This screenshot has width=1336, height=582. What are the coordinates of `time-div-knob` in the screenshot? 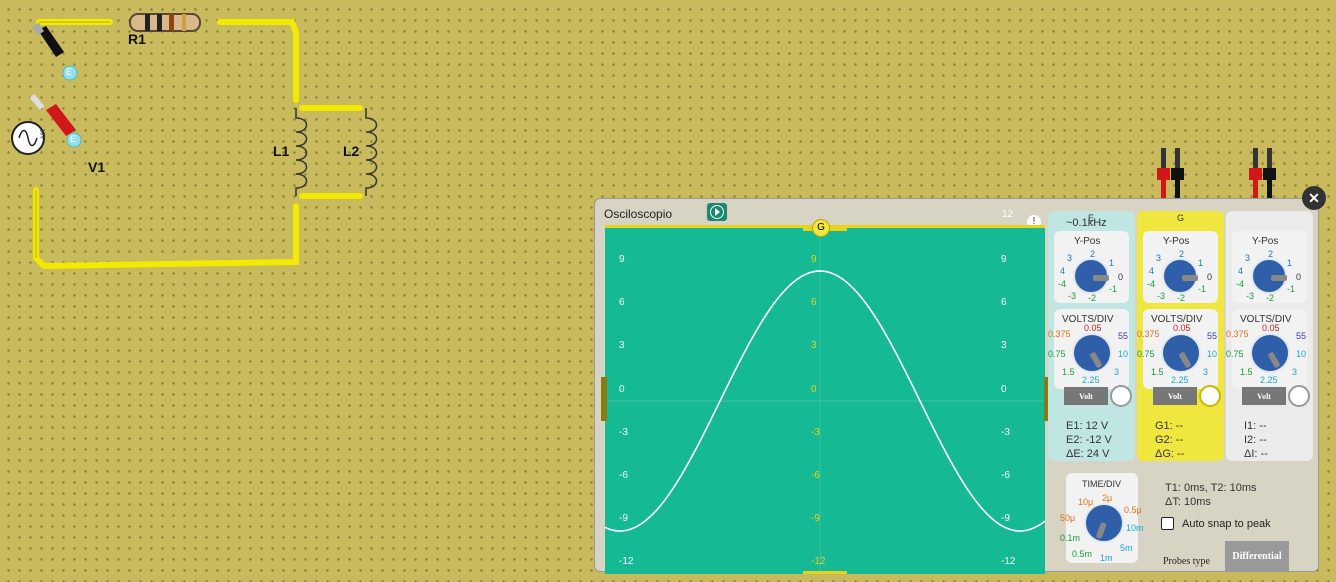 It's located at (1104, 523).